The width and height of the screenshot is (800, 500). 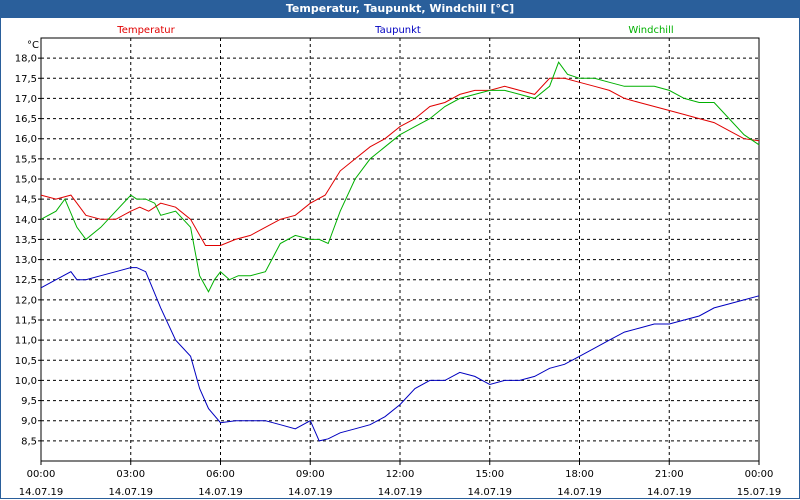 I want to click on y-tick-label: 15,0, so click(x=26, y=180).